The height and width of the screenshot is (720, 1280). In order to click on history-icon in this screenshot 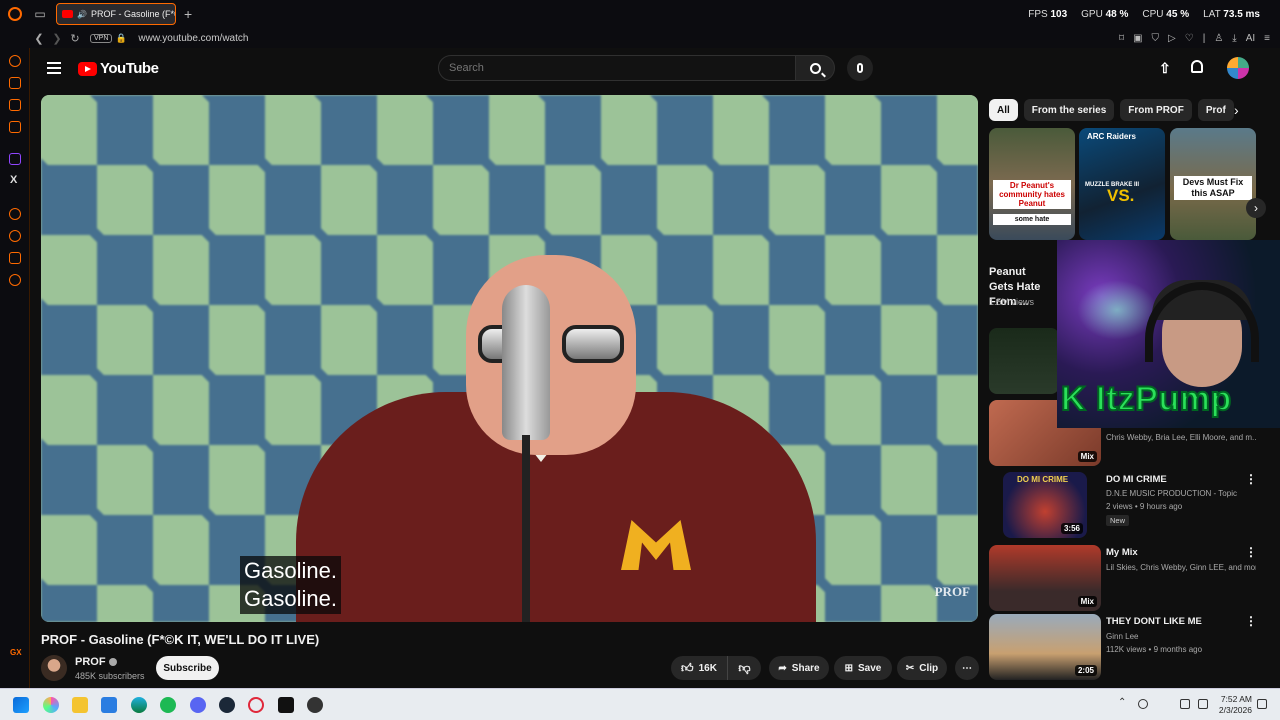, I will do `click(15, 236)`.